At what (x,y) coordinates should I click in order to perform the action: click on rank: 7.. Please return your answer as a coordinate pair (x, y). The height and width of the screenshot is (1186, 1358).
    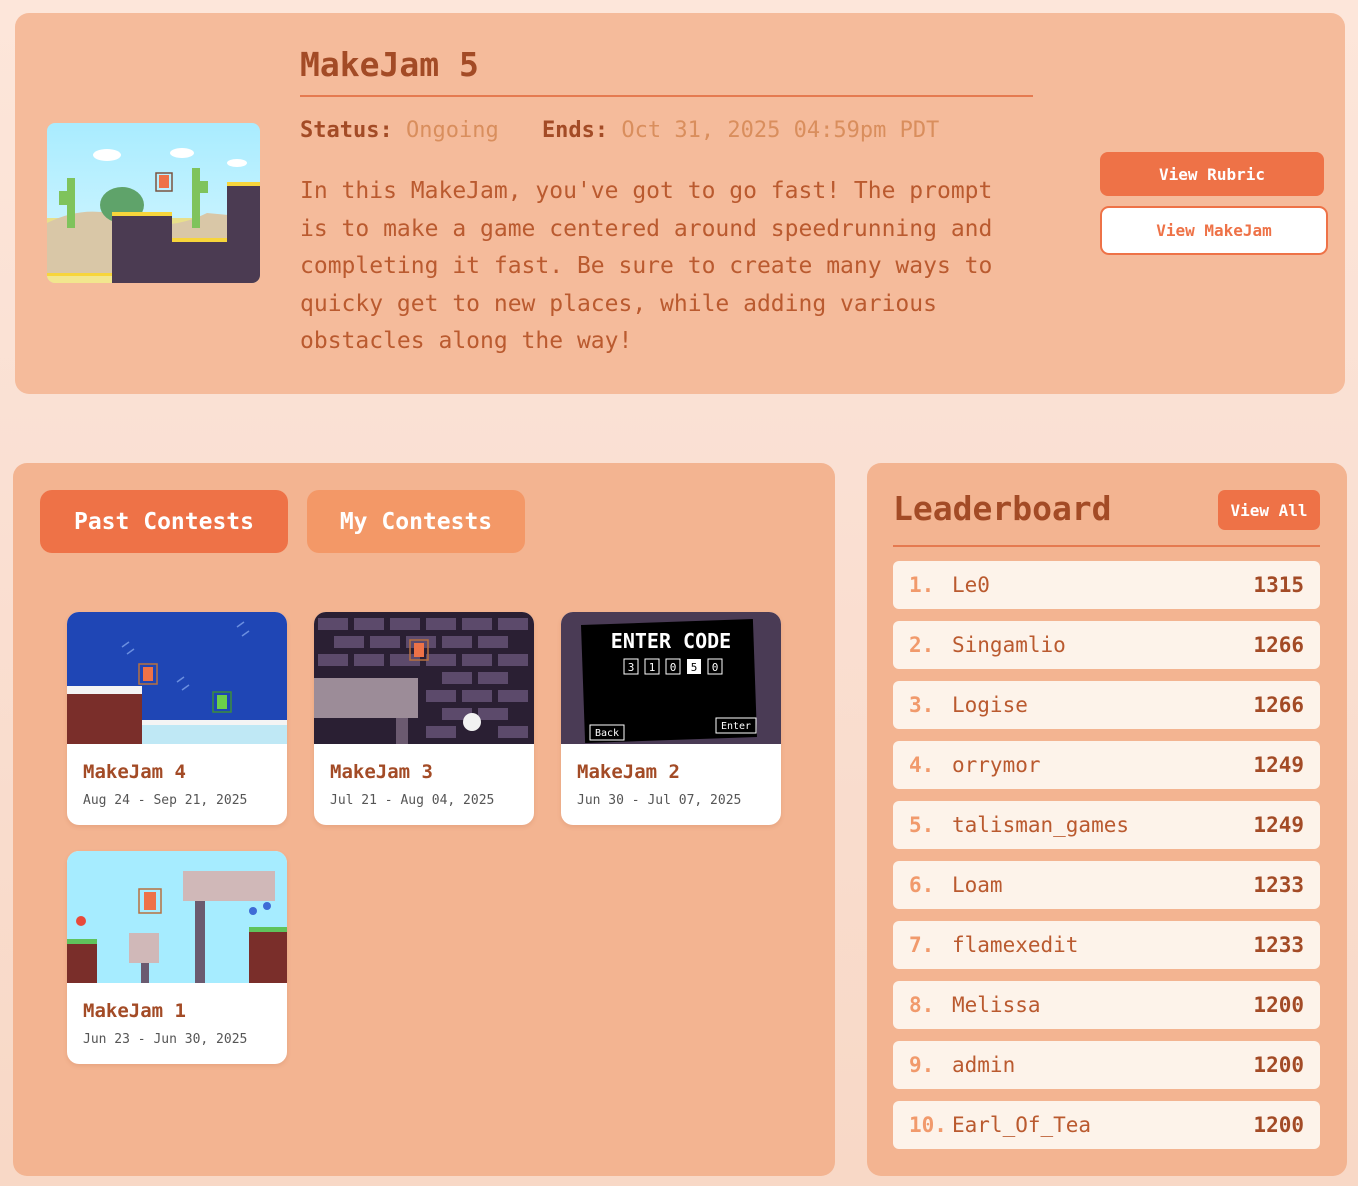
    Looking at the image, I should click on (922, 945).